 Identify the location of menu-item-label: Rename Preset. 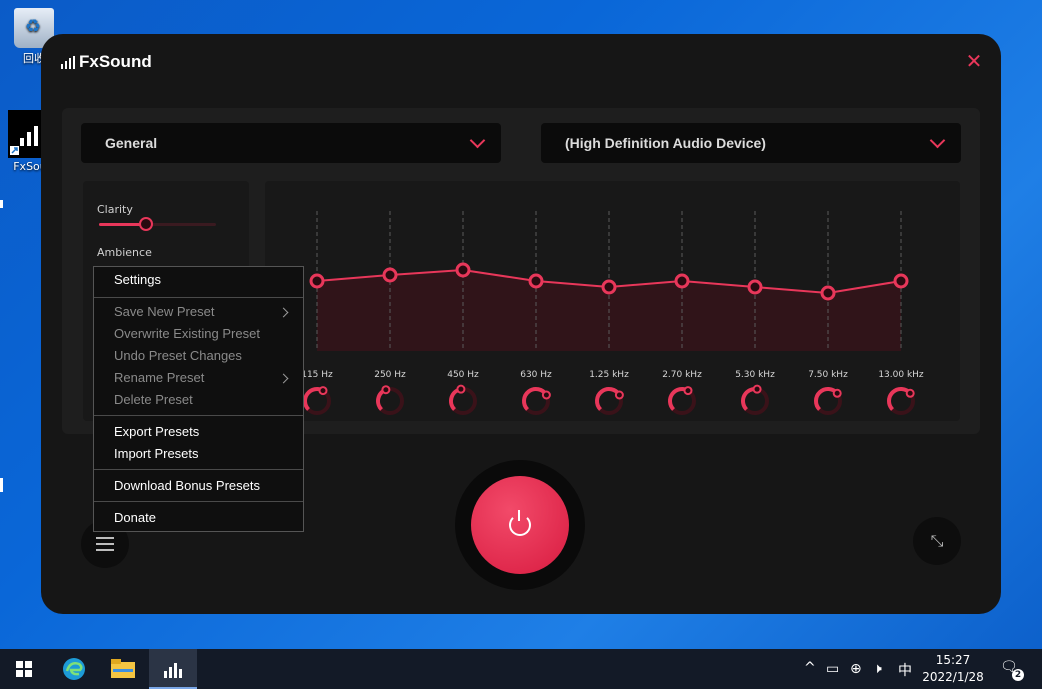
(159, 377).